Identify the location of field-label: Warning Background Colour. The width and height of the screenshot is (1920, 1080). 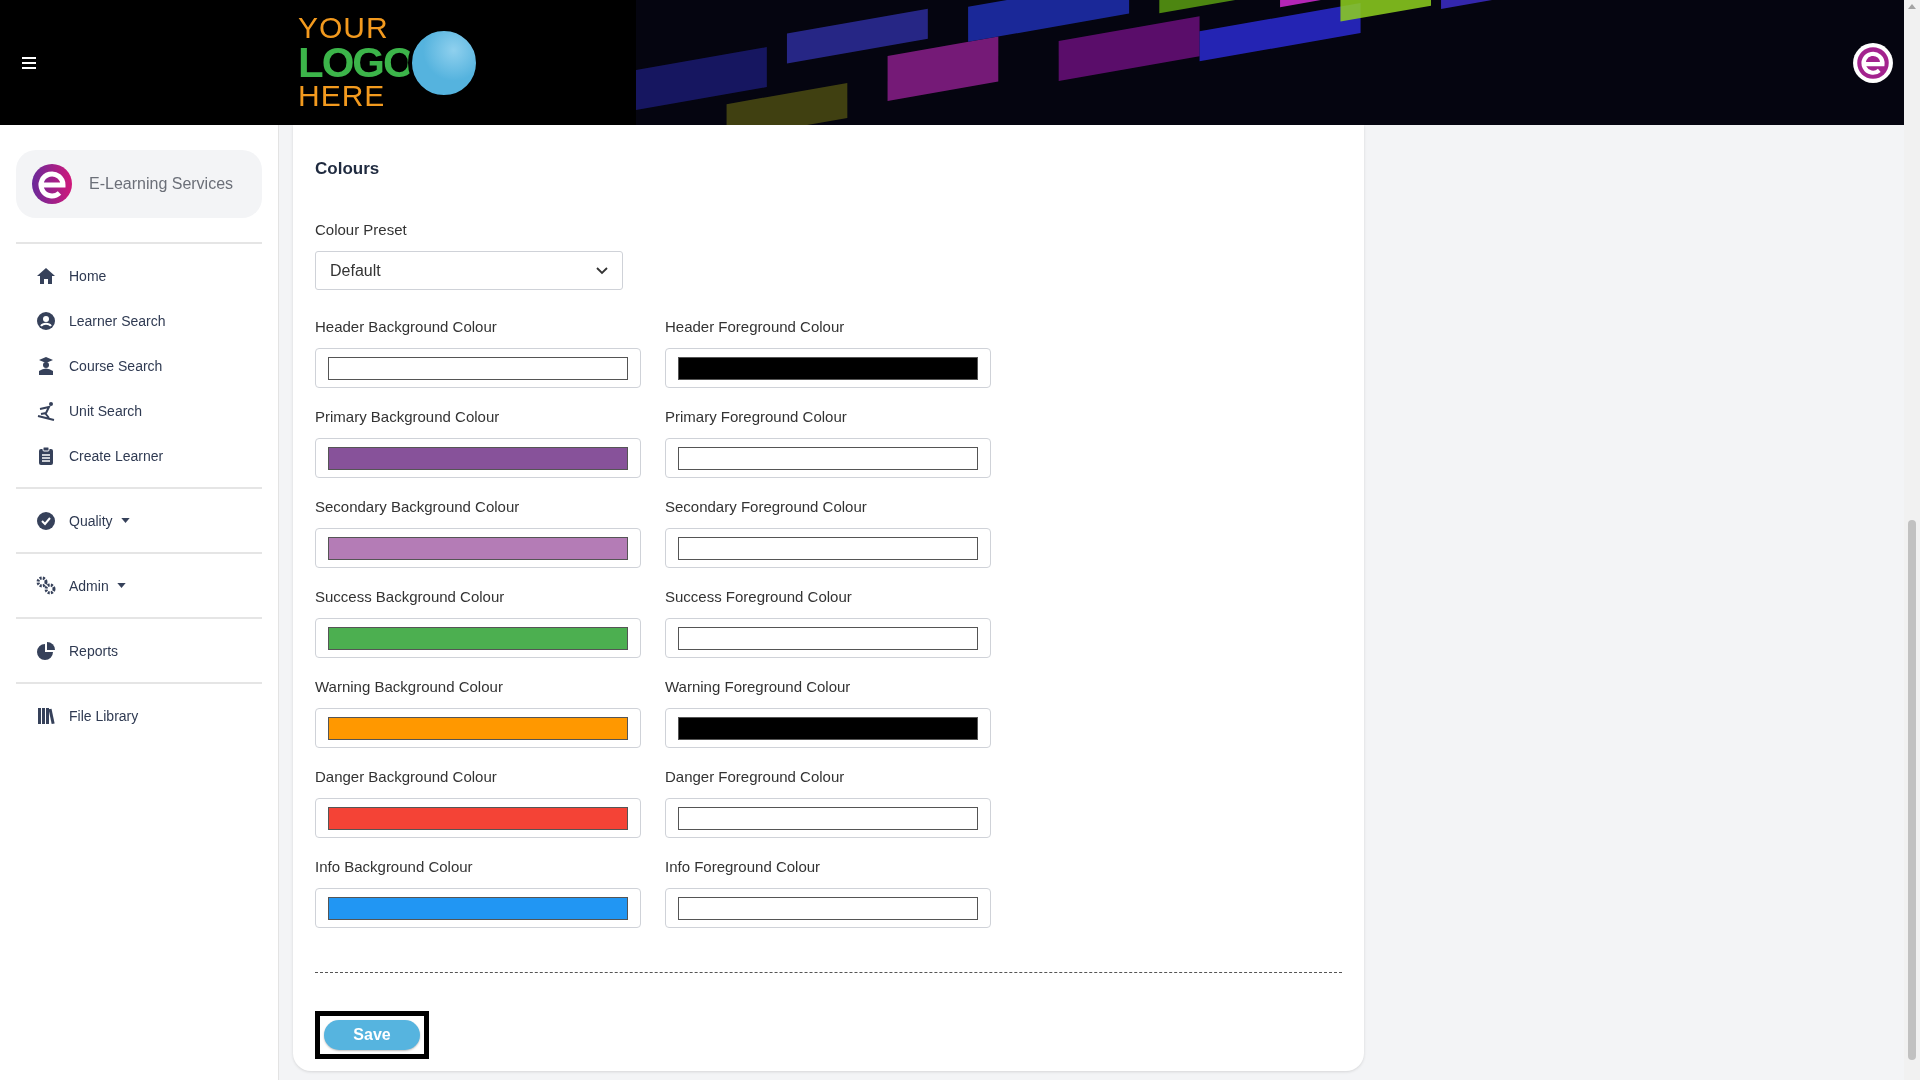
(409, 686).